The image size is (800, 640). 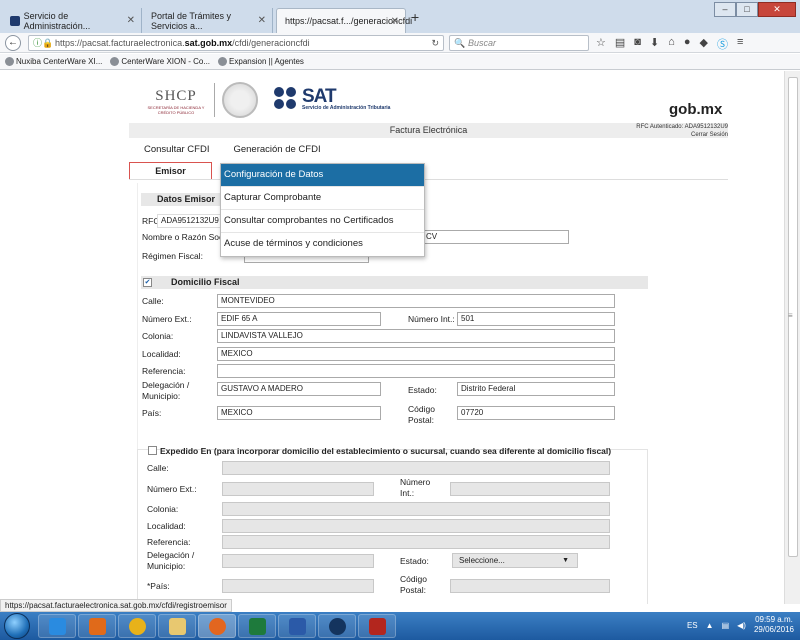 I want to click on bookmark-item: Expansion || Agentes, so click(x=261, y=61).